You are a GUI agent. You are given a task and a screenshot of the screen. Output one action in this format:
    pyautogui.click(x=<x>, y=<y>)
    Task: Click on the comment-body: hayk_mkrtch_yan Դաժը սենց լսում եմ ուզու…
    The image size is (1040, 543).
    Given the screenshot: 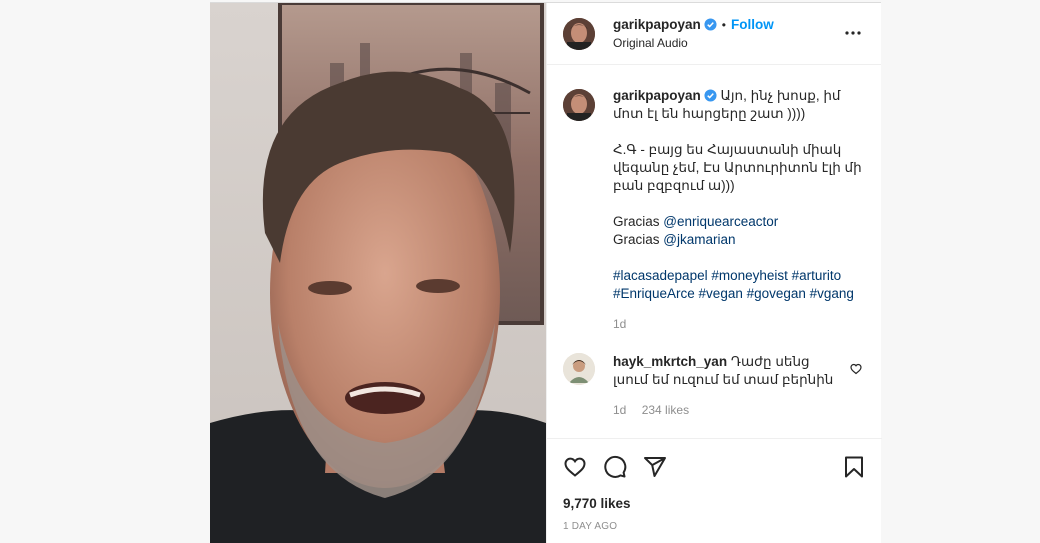 What is the action you would take?
    pyautogui.click(x=725, y=386)
    